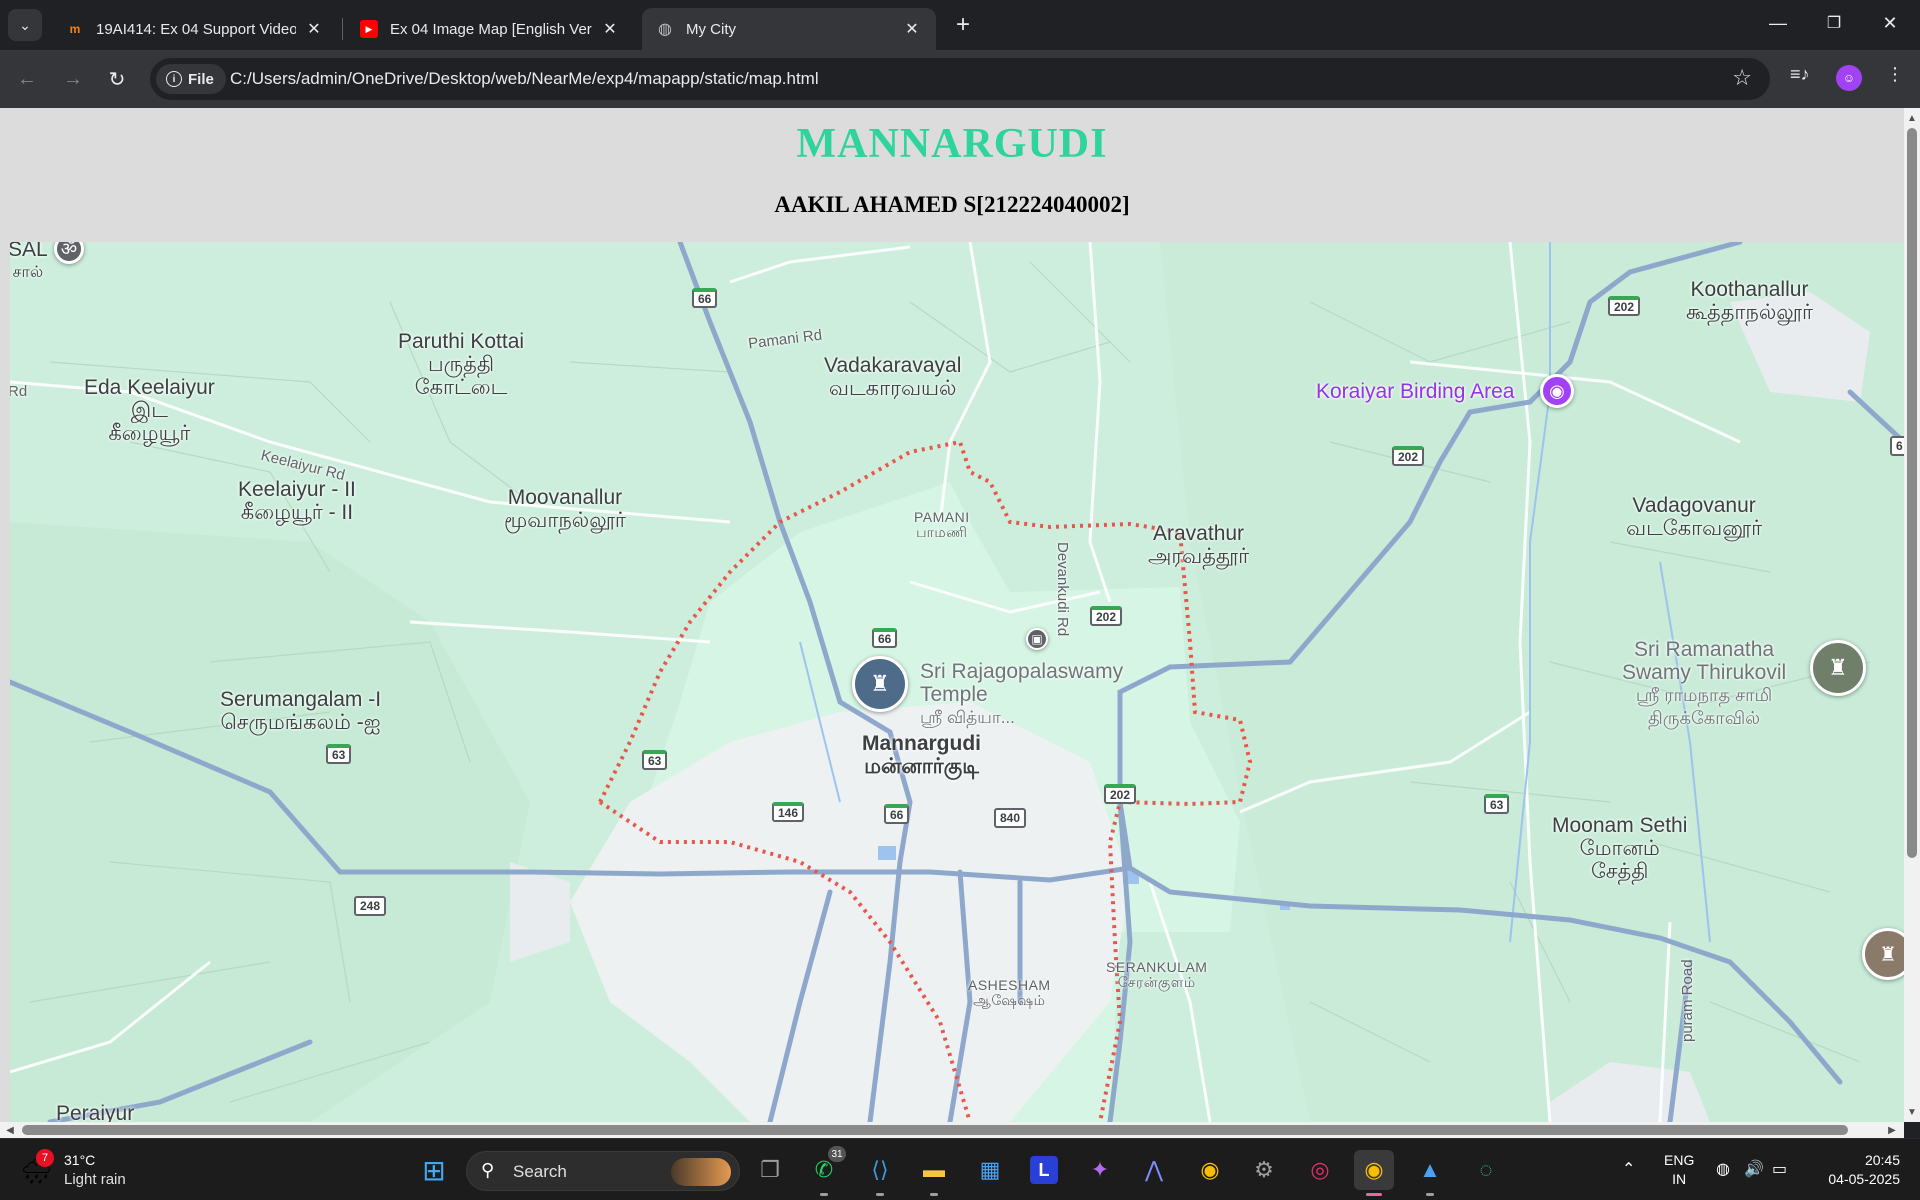 The width and height of the screenshot is (1920, 1200). I want to click on new-tab-button: +, so click(963, 25).